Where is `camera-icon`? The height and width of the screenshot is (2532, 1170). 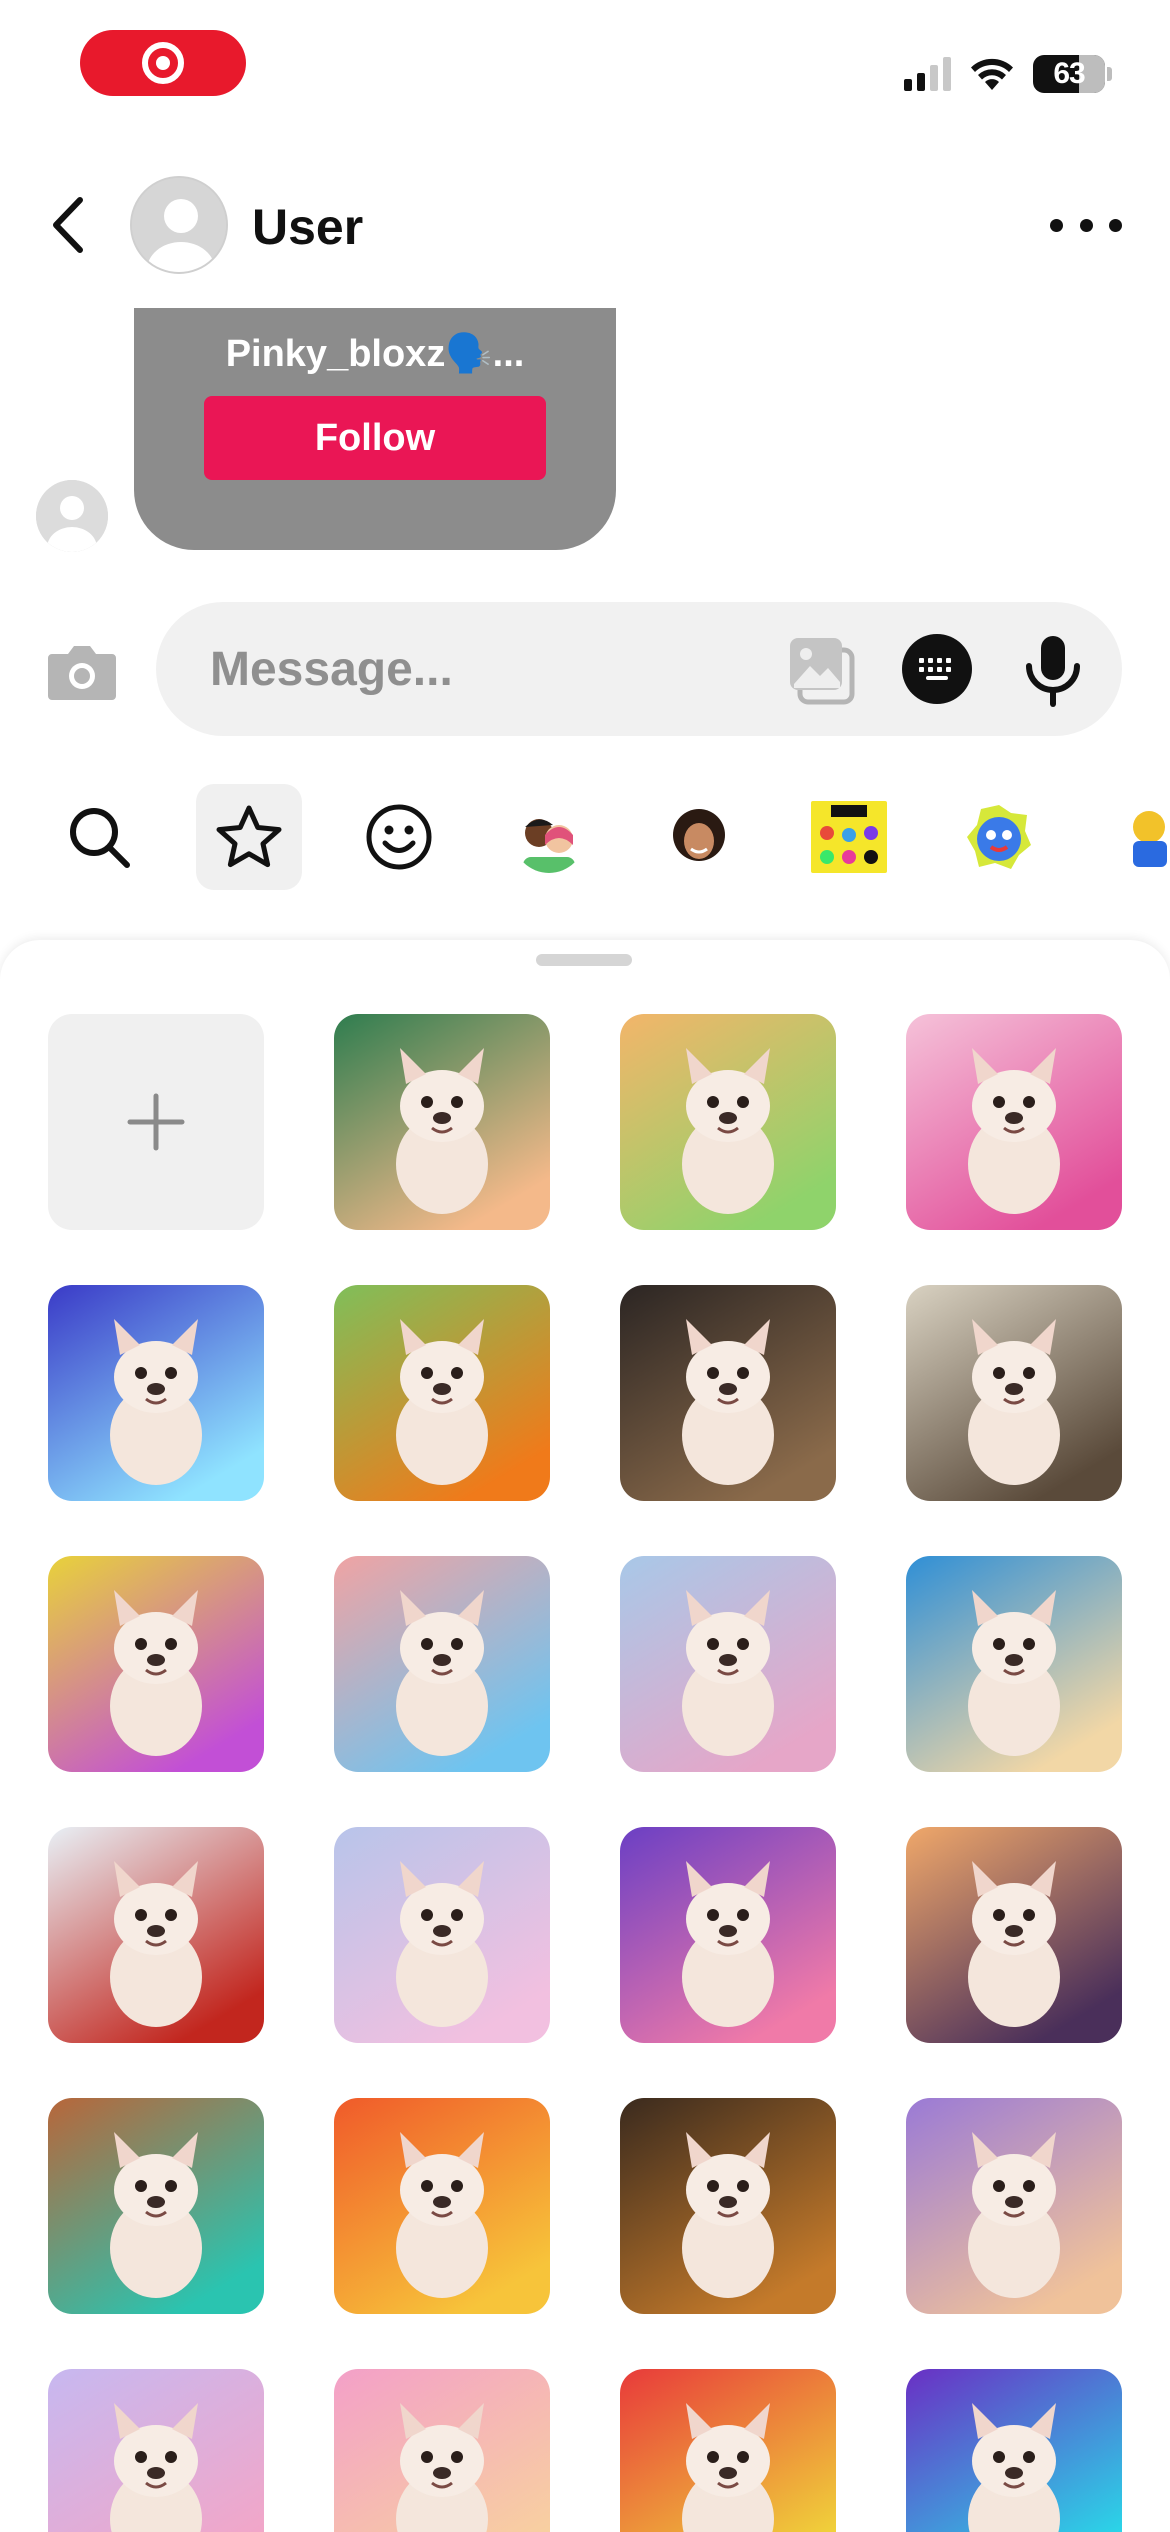
camera-icon is located at coordinates (82, 673).